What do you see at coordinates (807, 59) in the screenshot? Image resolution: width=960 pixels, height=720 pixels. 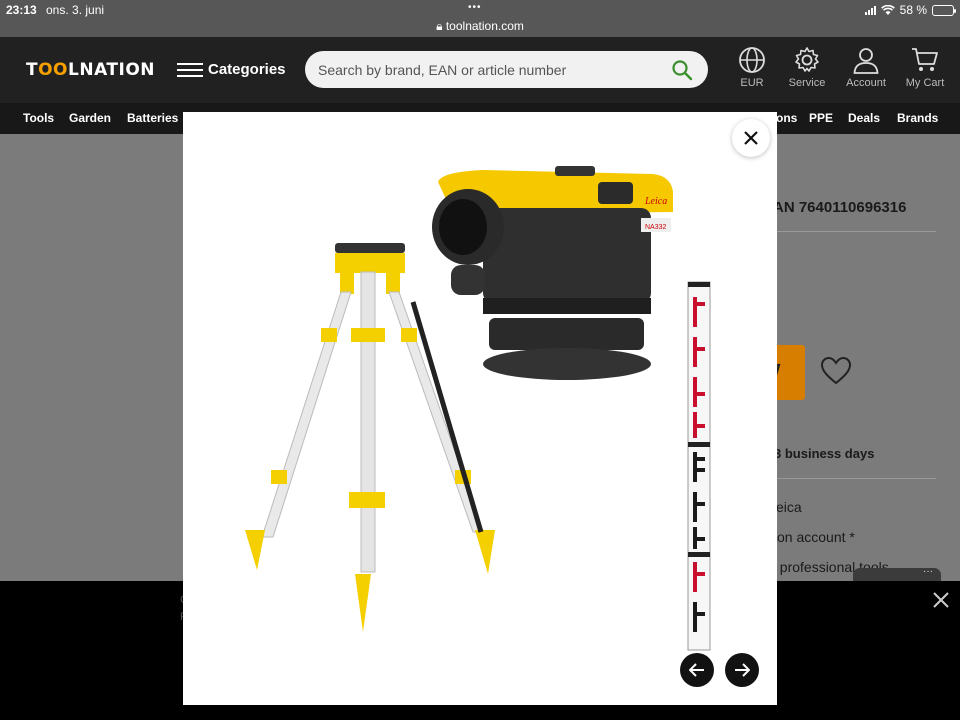 I see `gear-icon` at bounding box center [807, 59].